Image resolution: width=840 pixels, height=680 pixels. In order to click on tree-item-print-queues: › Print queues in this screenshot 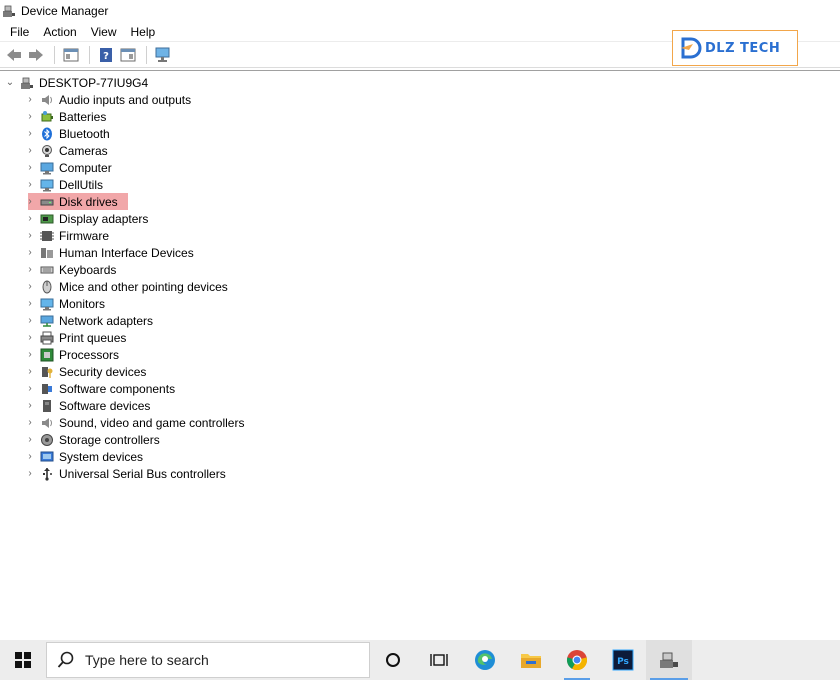, I will do `click(75, 337)`.